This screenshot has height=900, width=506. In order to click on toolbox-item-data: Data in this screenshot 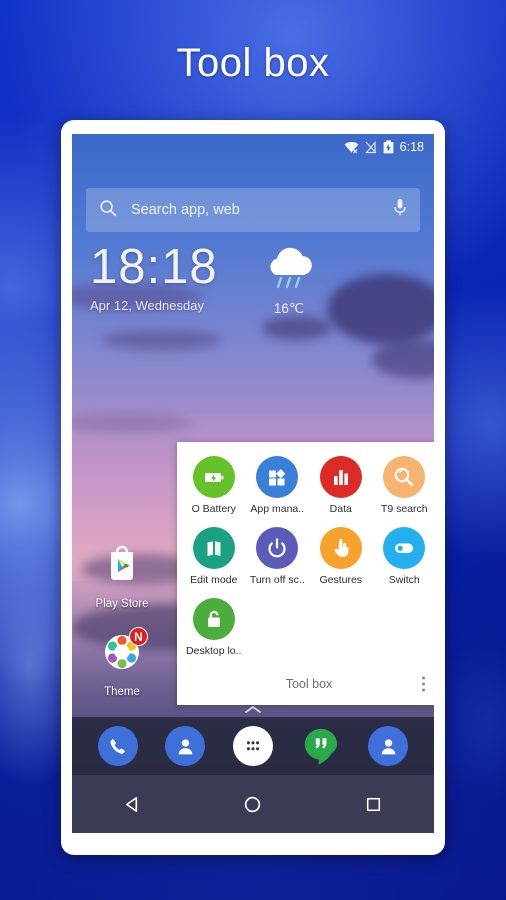, I will do `click(341, 486)`.